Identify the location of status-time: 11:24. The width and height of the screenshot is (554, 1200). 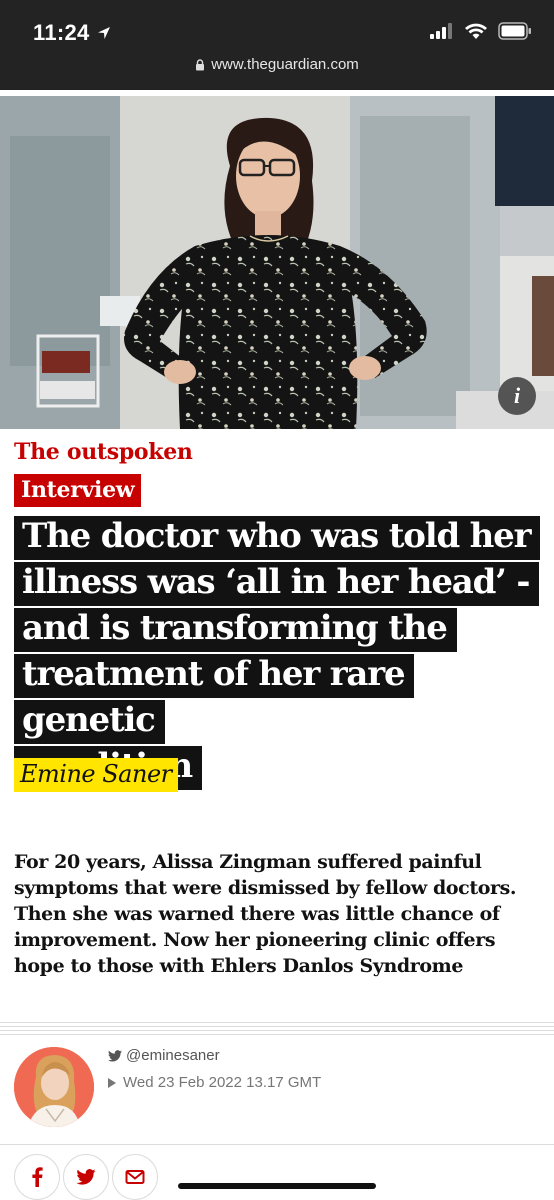
(72, 33).